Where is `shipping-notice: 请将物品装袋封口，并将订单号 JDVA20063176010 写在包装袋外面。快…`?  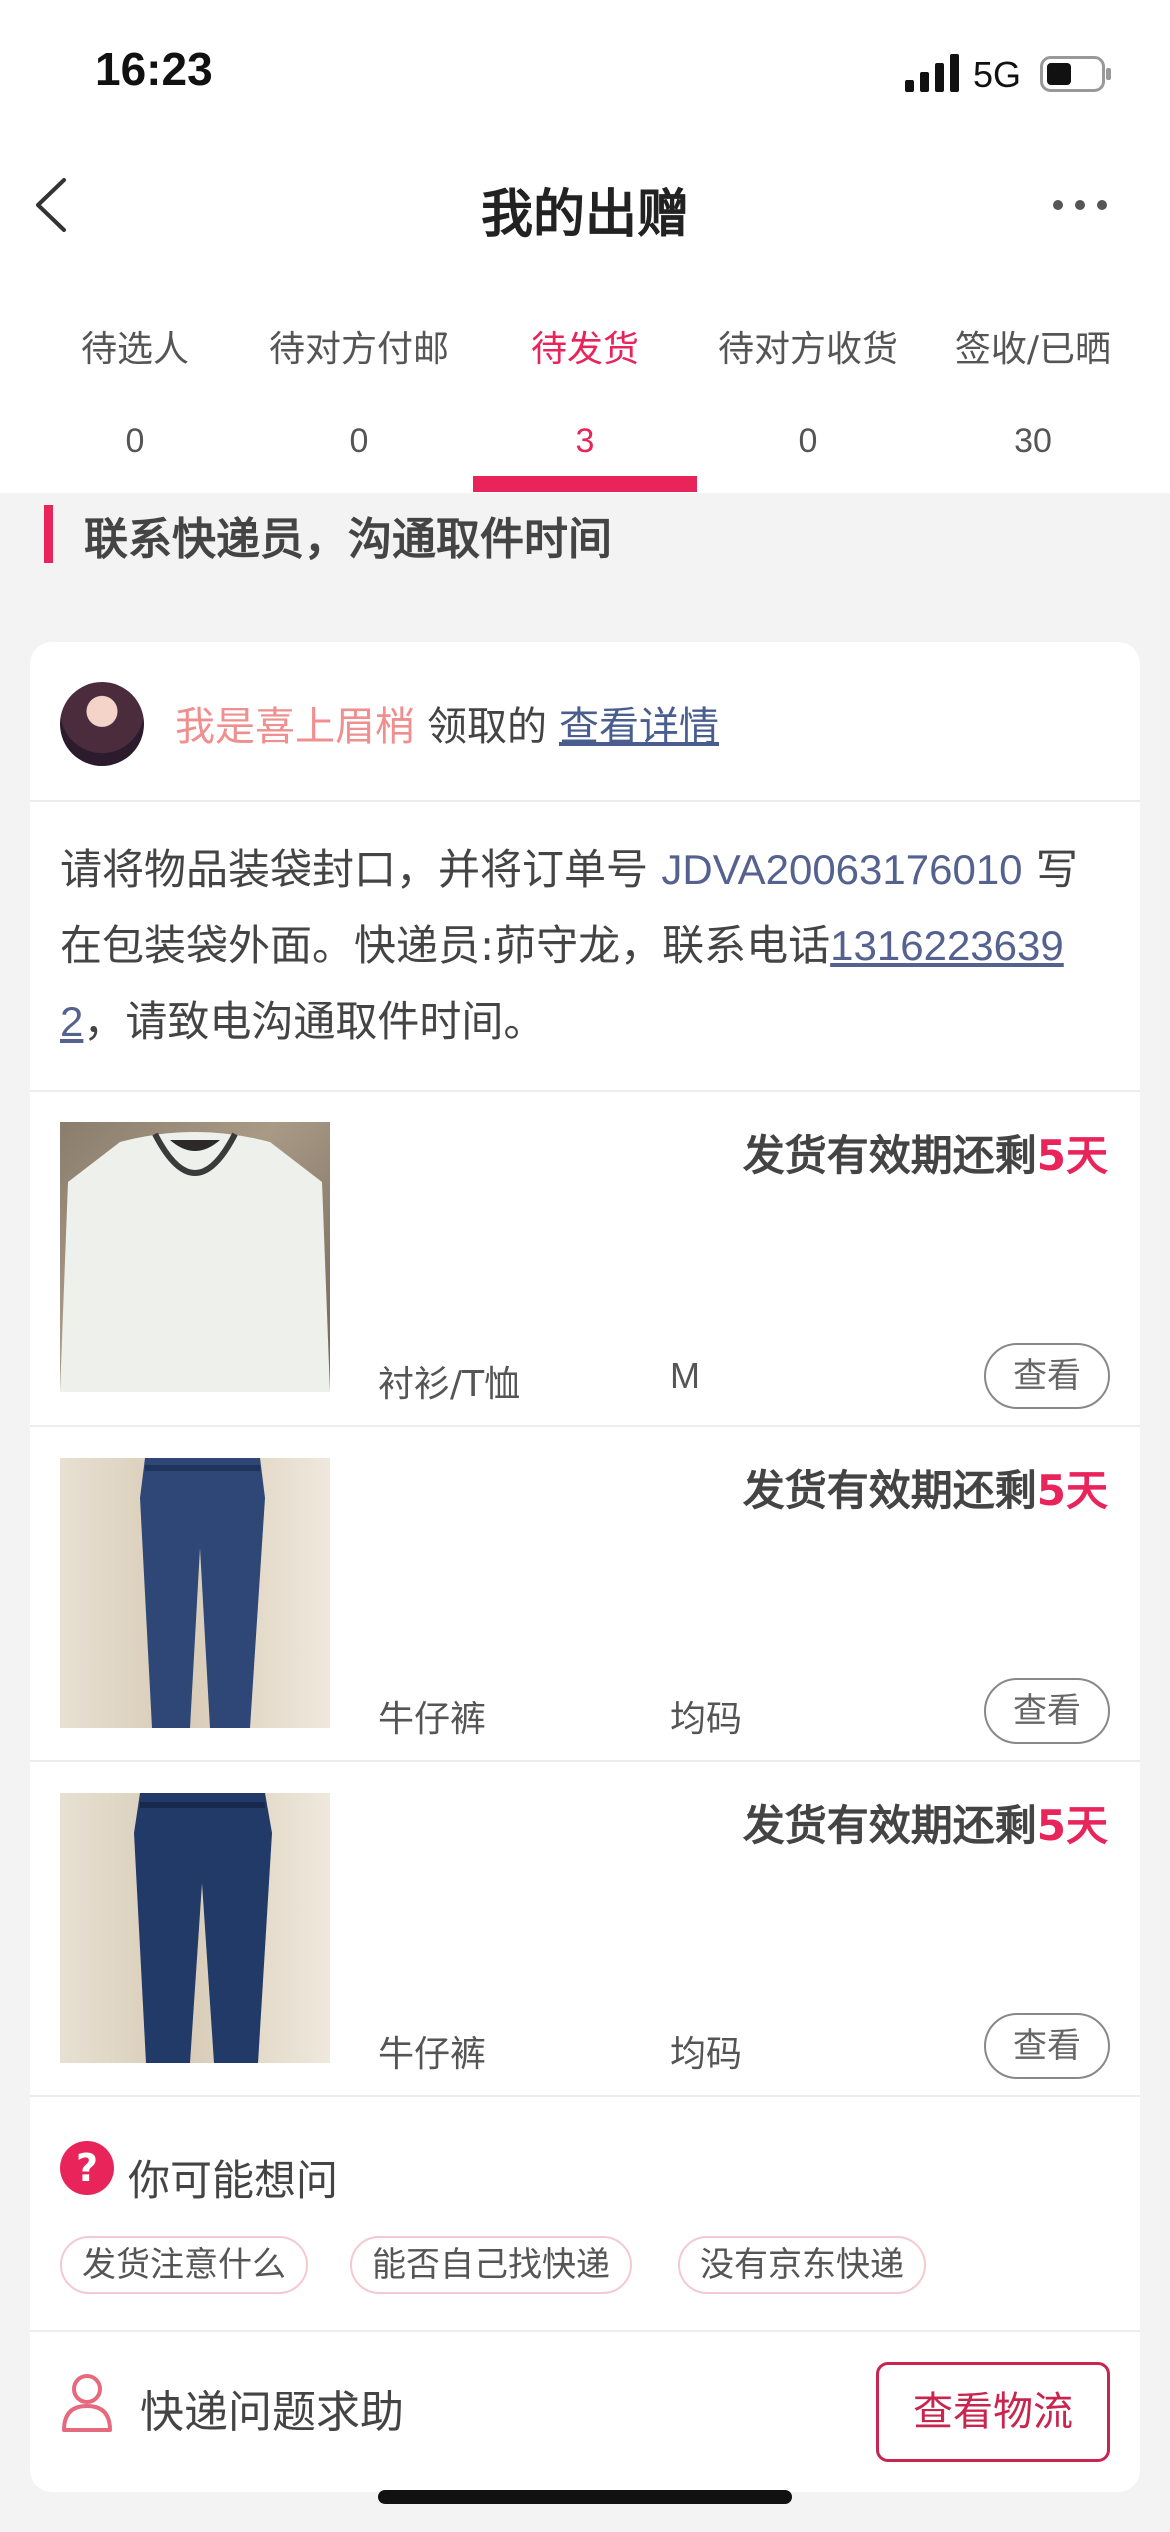 shipping-notice: 请将物品装袋封口，并将订单号 JDVA20063176010 写在包装袋外面。快… is located at coordinates (586, 946).